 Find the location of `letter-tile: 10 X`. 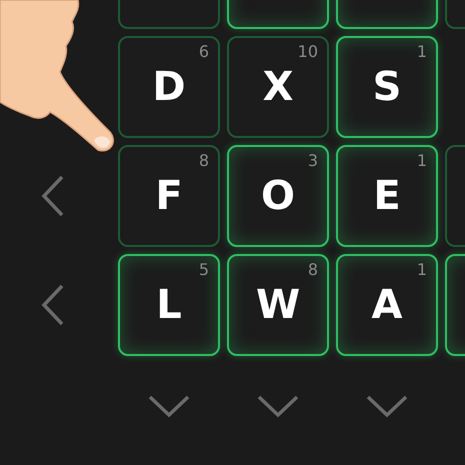

letter-tile: 10 X is located at coordinates (278, 87).